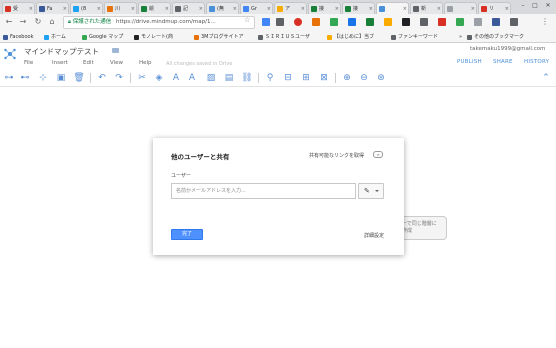 Image resolution: width=556 pixels, height=348 pixels. What do you see at coordinates (9, 78) in the screenshot?
I see `add-child-icon: ⊶` at bounding box center [9, 78].